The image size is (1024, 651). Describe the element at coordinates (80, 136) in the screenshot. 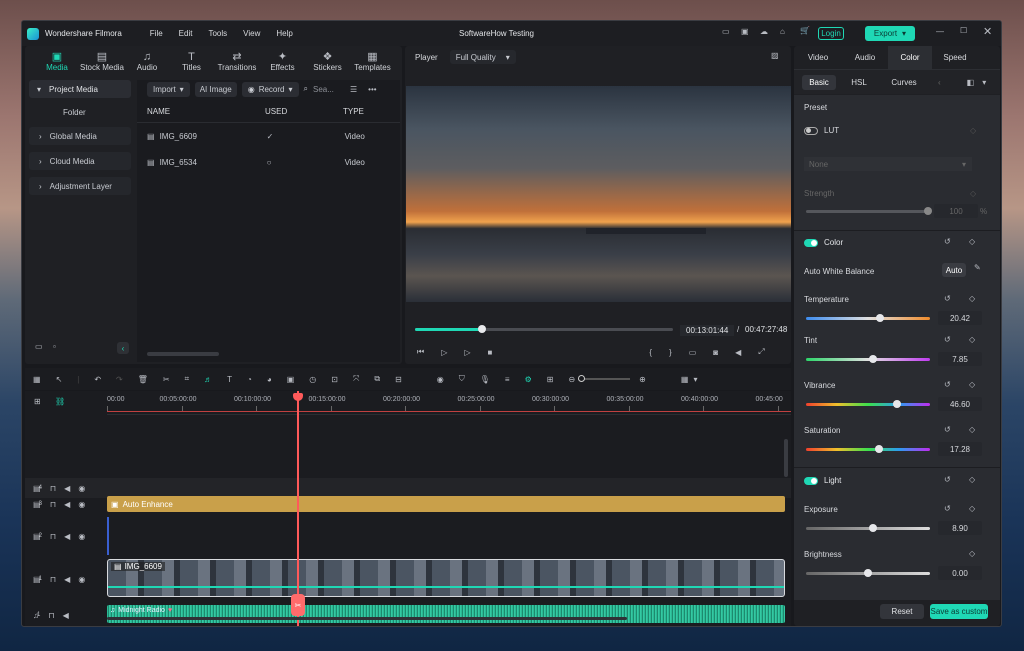

I see `sidebar-item-global-media: › Global Media` at that location.